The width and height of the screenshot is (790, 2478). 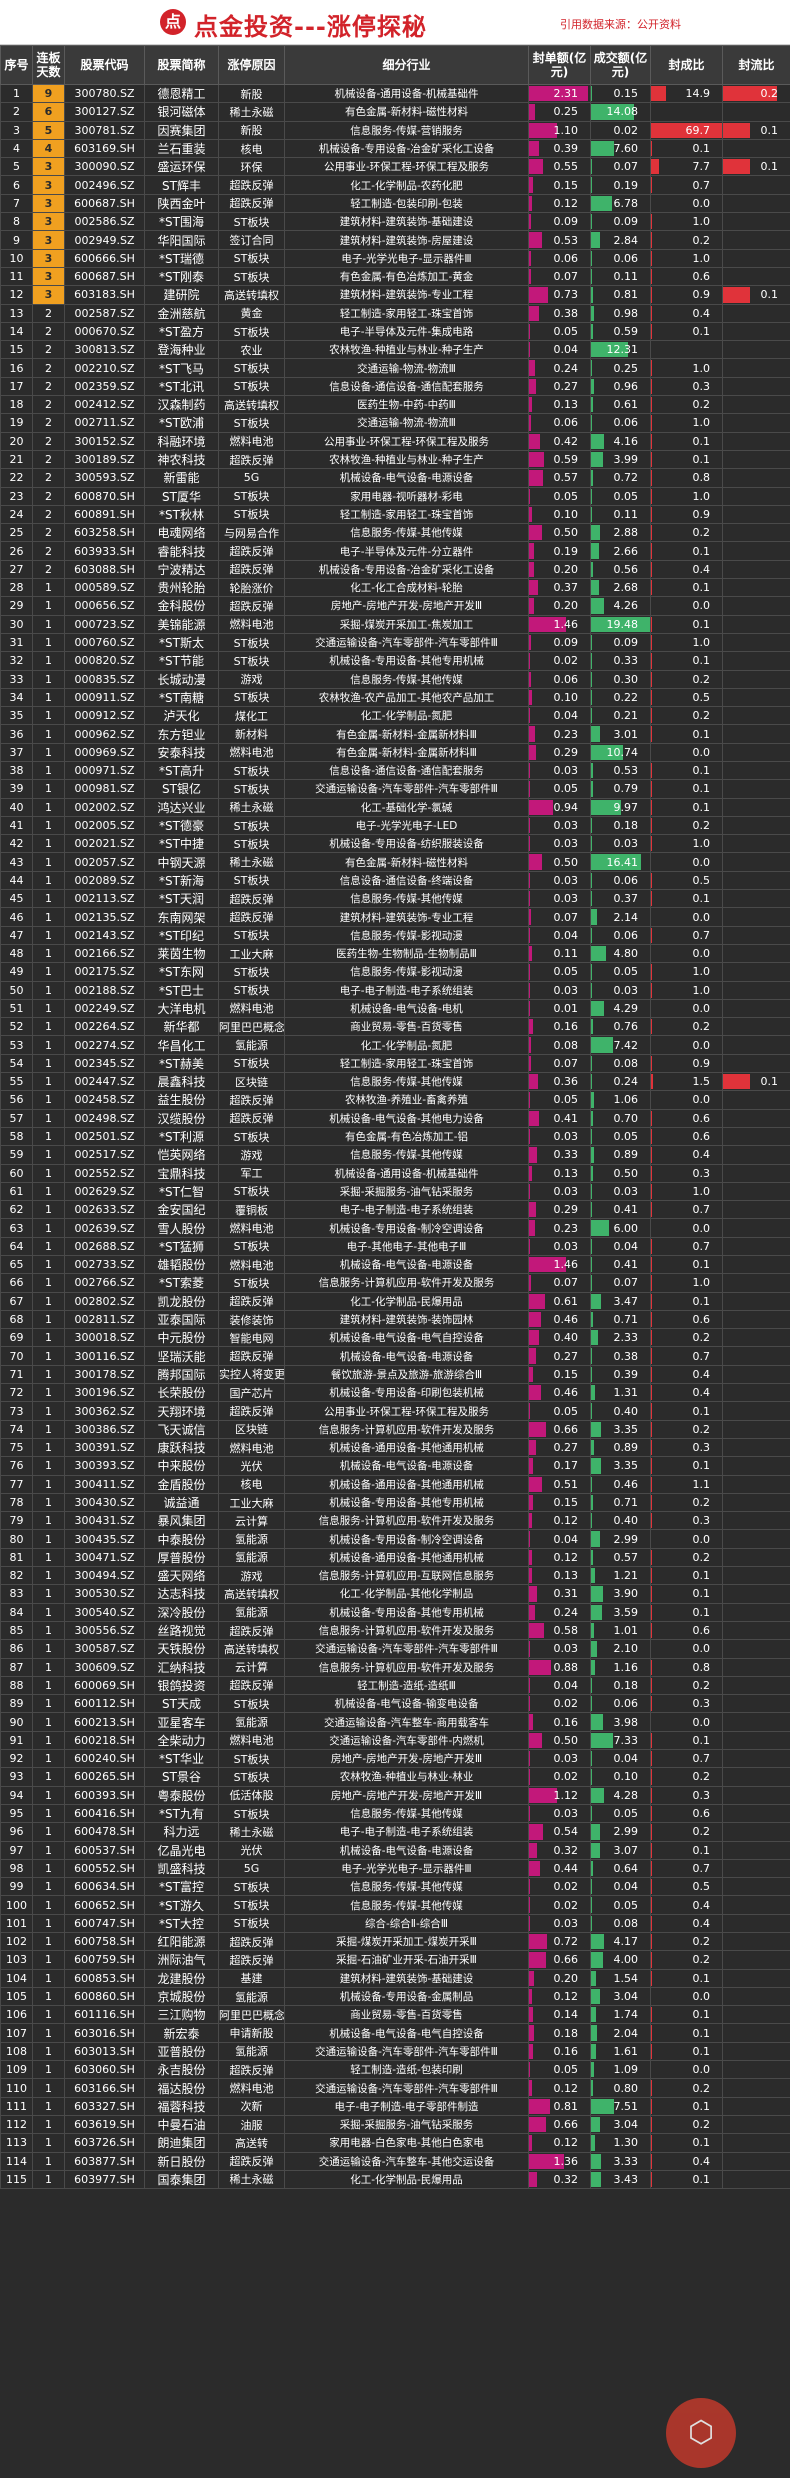 I want to click on row-industry: 采掘-采掘服务-油气钻采服务, so click(x=406, y=2124).